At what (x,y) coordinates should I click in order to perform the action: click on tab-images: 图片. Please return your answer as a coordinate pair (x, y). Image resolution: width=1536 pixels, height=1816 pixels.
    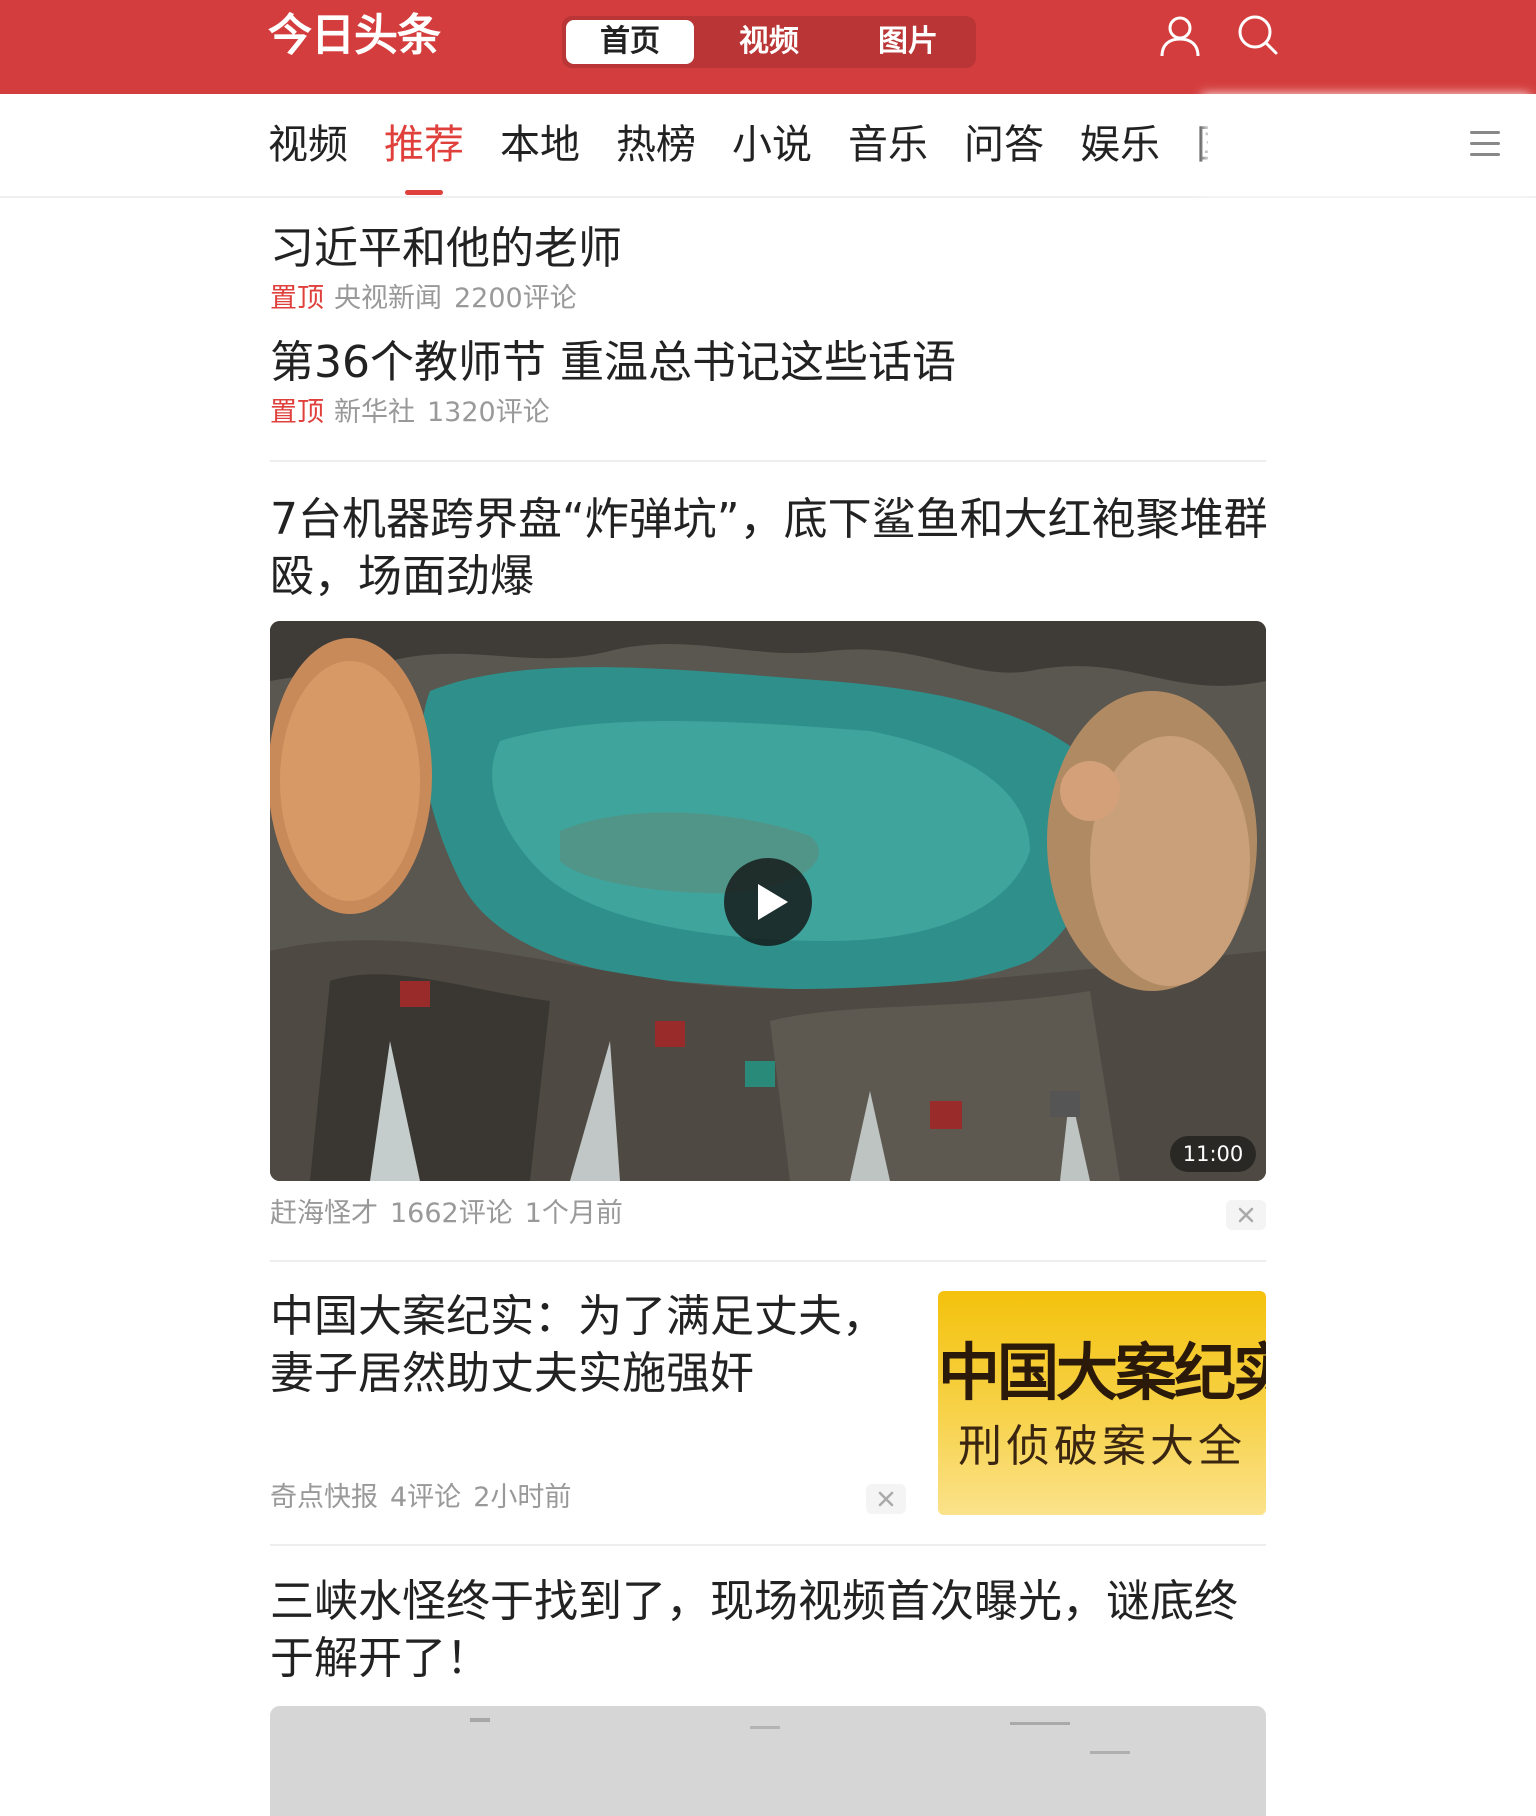
    Looking at the image, I should click on (908, 42).